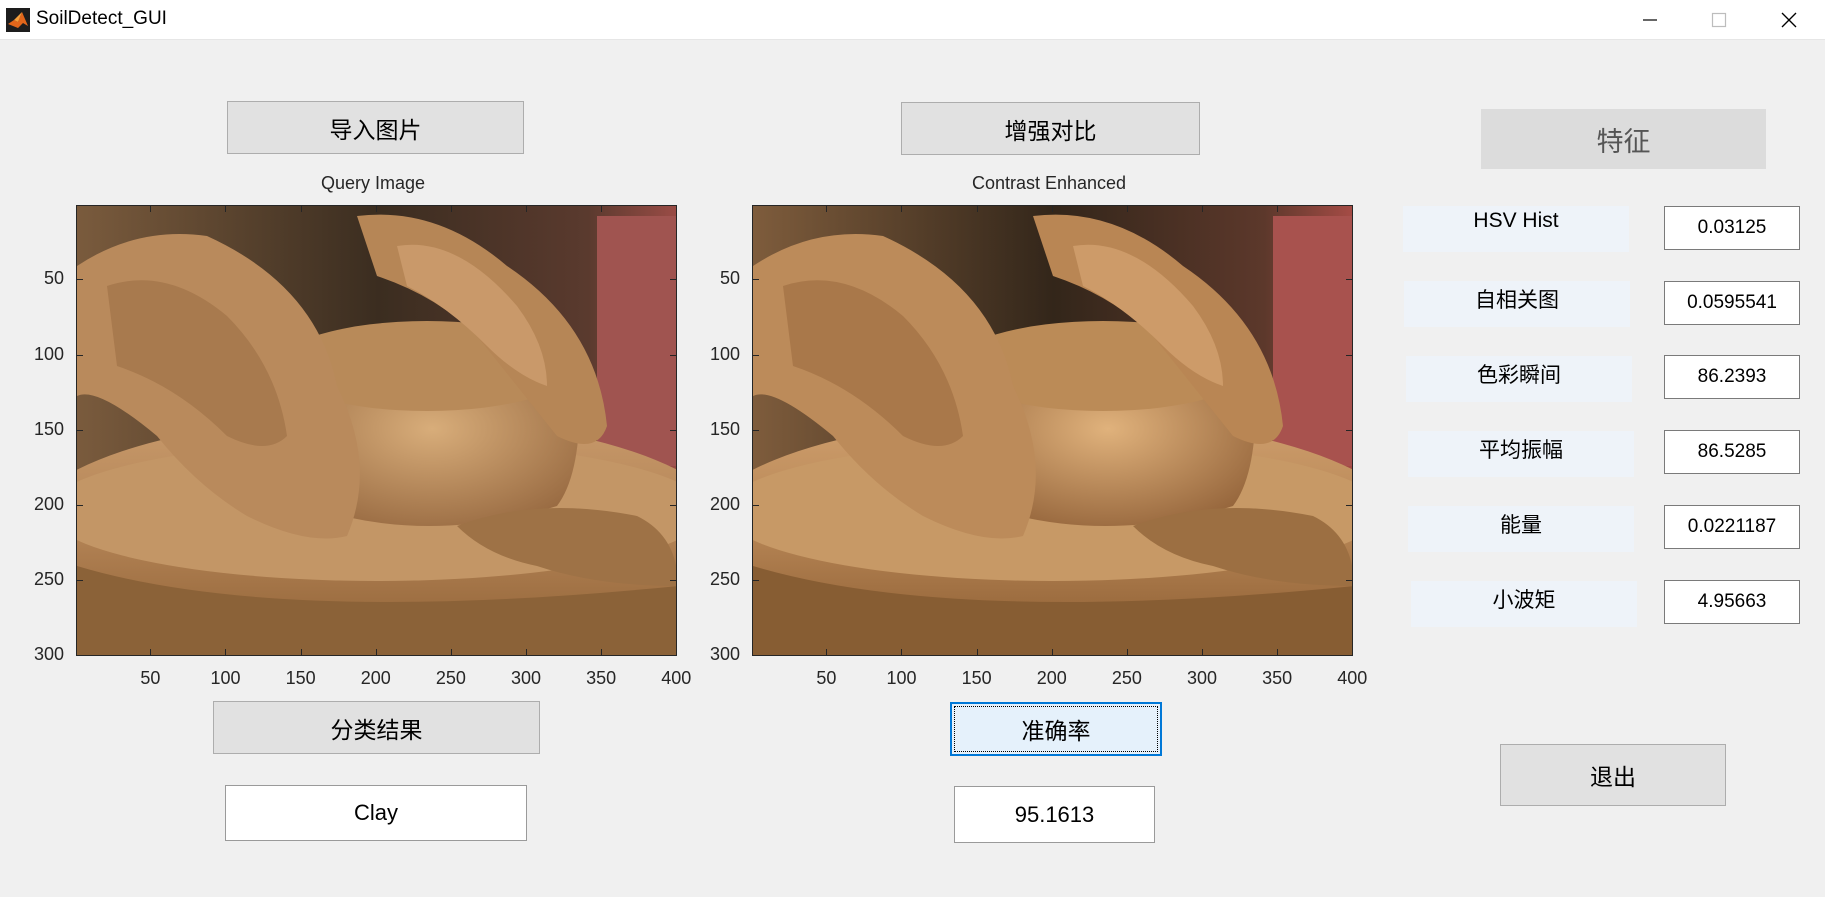 This screenshot has width=1825, height=897. What do you see at coordinates (1054, 814) in the screenshot?
I see `accuracy-result-field: 95.1613` at bounding box center [1054, 814].